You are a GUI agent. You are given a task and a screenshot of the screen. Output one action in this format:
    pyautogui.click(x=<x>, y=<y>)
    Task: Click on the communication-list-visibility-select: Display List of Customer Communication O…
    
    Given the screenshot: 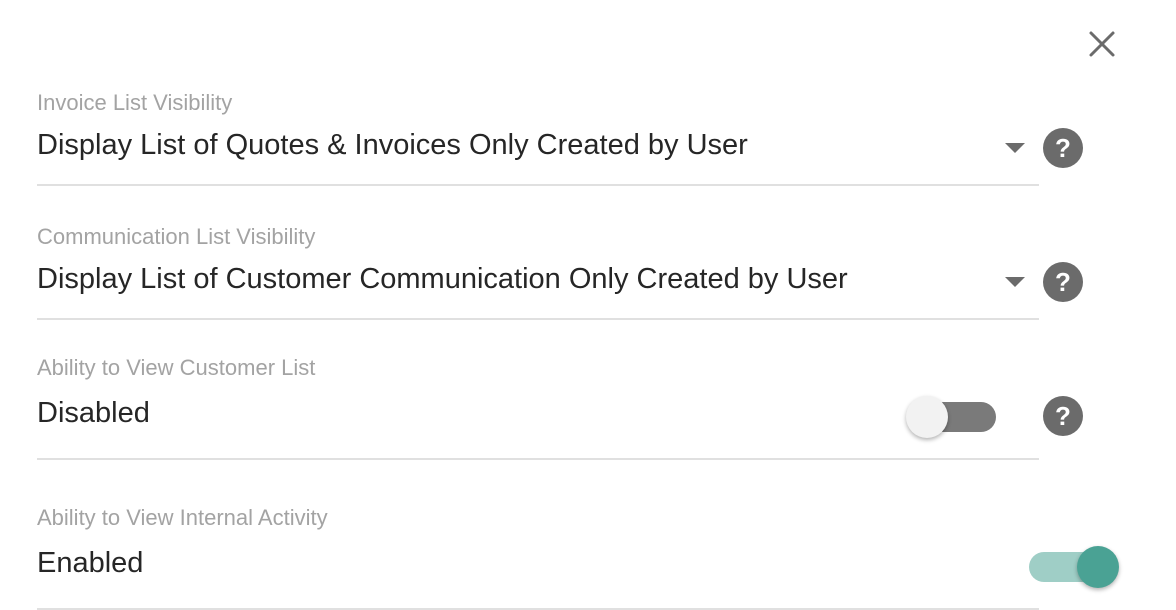 What is the action you would take?
    pyautogui.click(x=442, y=279)
    